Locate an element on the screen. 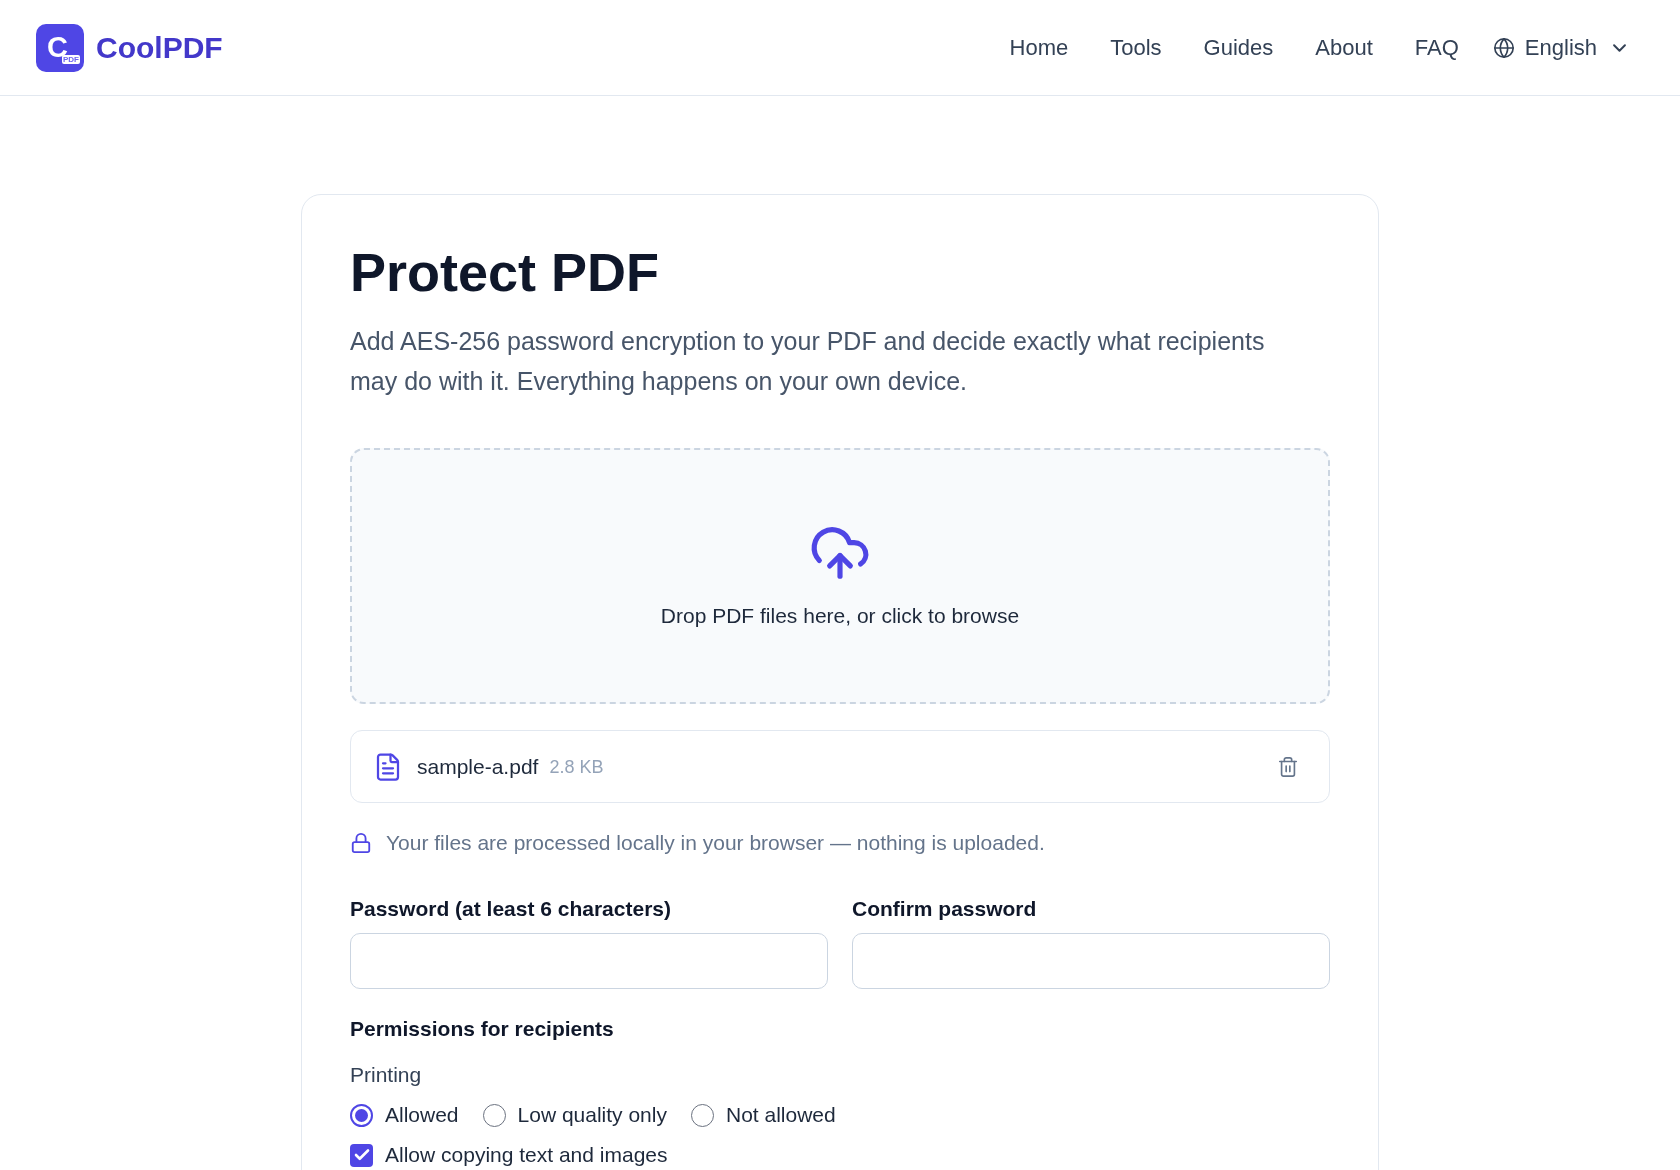 This screenshot has height=1170, width=1680. lock-icon is located at coordinates (361, 843).